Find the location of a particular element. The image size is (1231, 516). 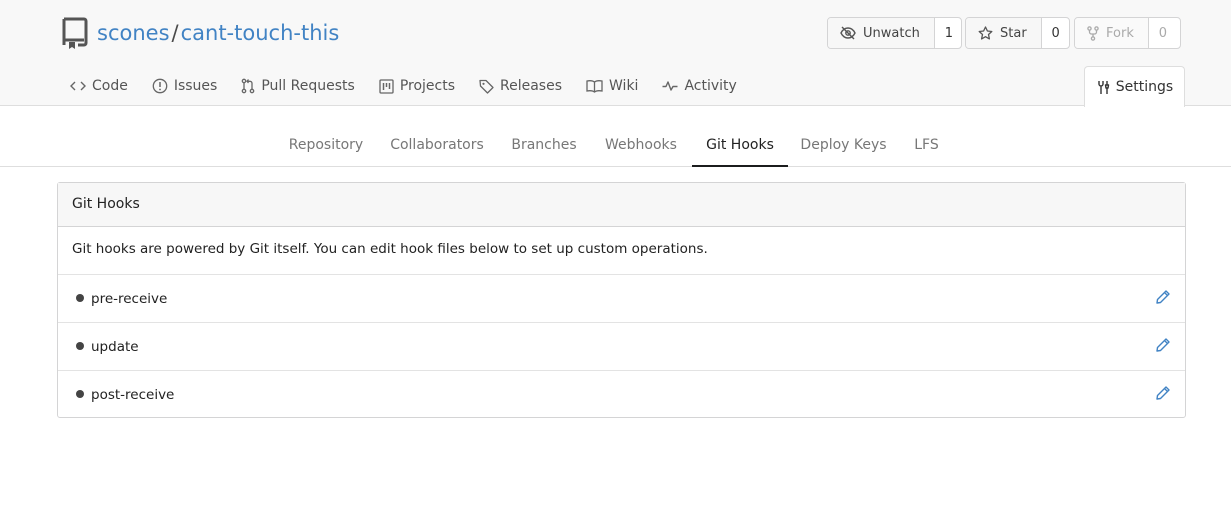

tab-wiki-label: Wiki is located at coordinates (624, 86).